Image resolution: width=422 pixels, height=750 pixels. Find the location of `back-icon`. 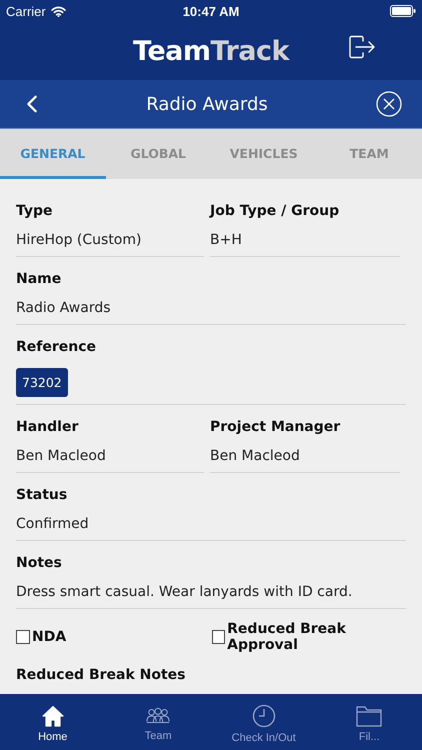

back-icon is located at coordinates (32, 104).